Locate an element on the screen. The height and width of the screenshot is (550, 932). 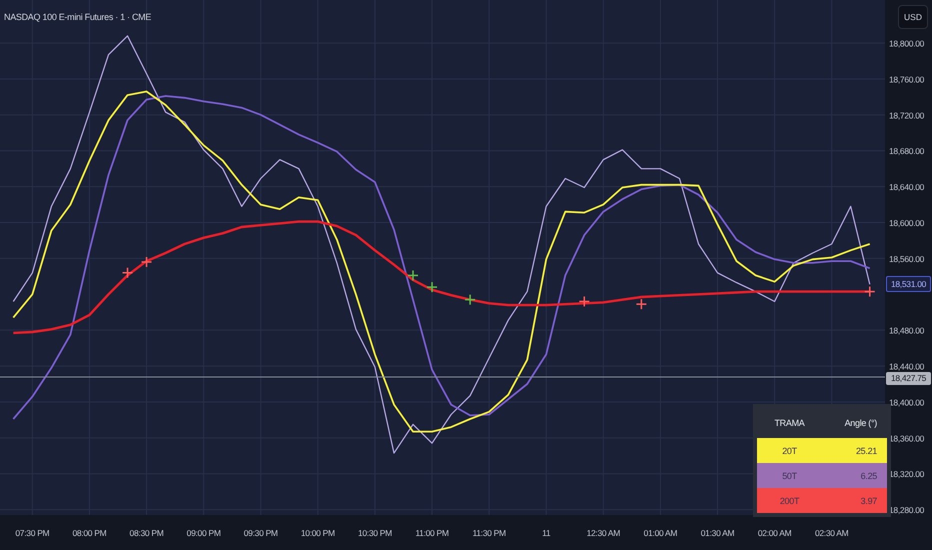
x-axis-label: 09:00 PM is located at coordinates (203, 533).